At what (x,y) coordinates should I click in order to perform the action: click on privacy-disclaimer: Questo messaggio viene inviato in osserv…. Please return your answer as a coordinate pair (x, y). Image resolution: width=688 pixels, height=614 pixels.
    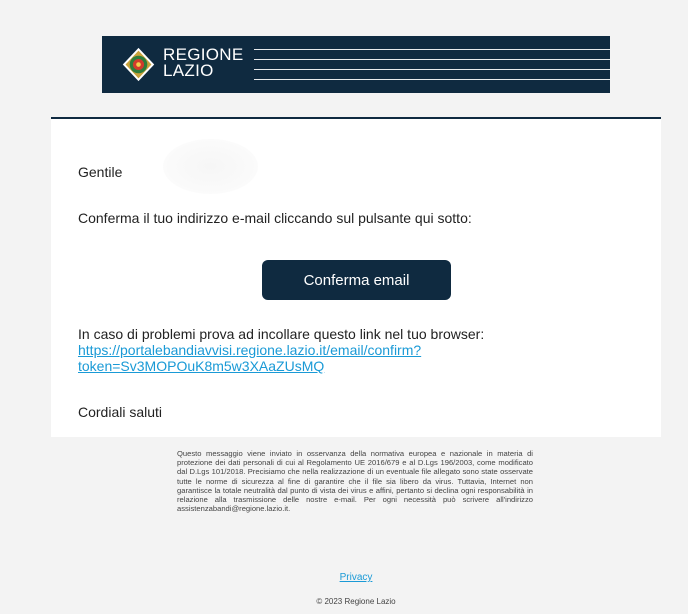
    Looking at the image, I should click on (355, 481).